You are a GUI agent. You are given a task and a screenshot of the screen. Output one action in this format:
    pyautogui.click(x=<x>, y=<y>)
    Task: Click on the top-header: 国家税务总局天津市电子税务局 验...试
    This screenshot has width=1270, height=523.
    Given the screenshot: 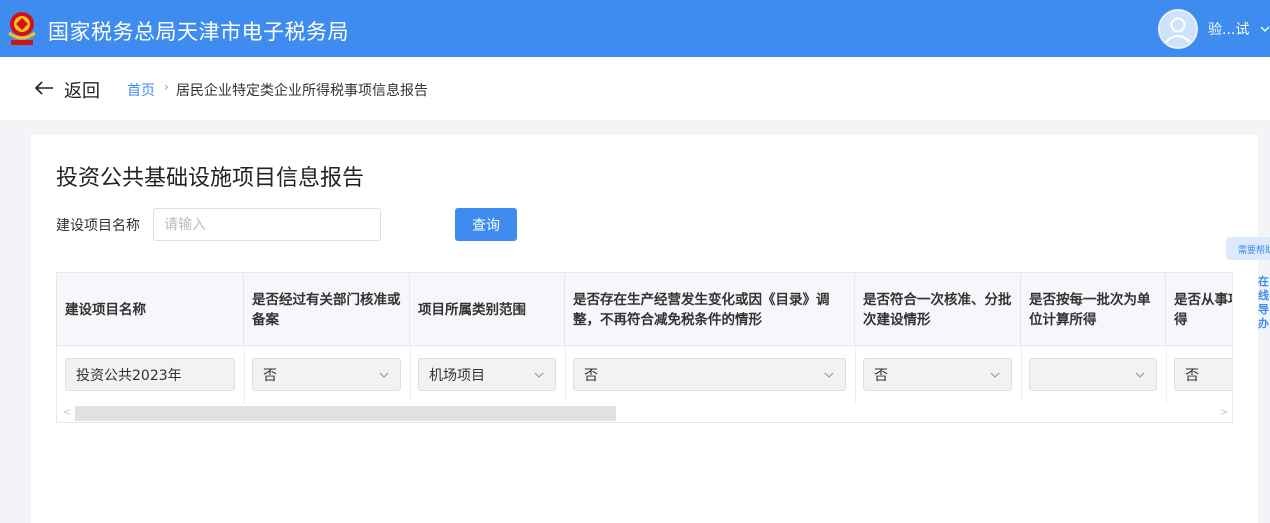 What is the action you would take?
    pyautogui.click(x=635, y=28)
    